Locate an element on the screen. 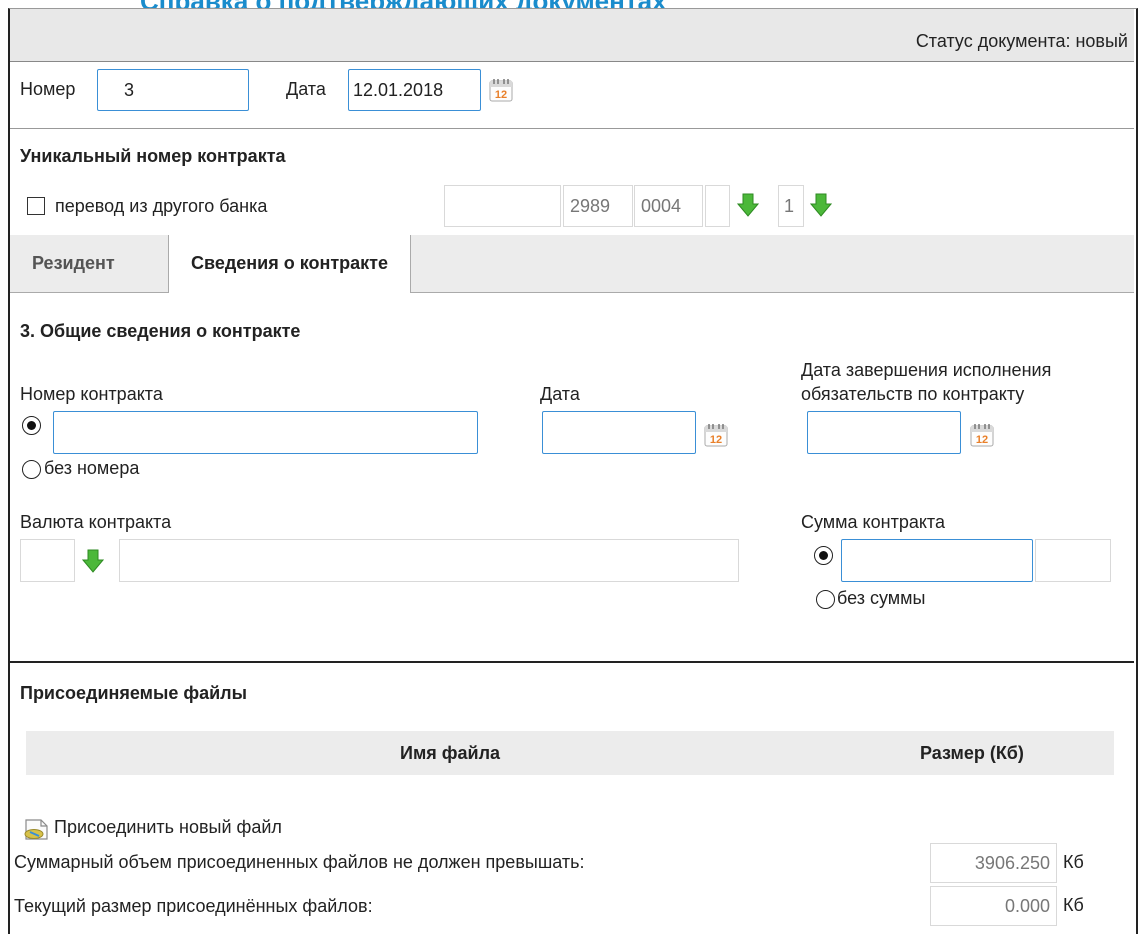  contract-number-part5-input is located at coordinates (791, 206).